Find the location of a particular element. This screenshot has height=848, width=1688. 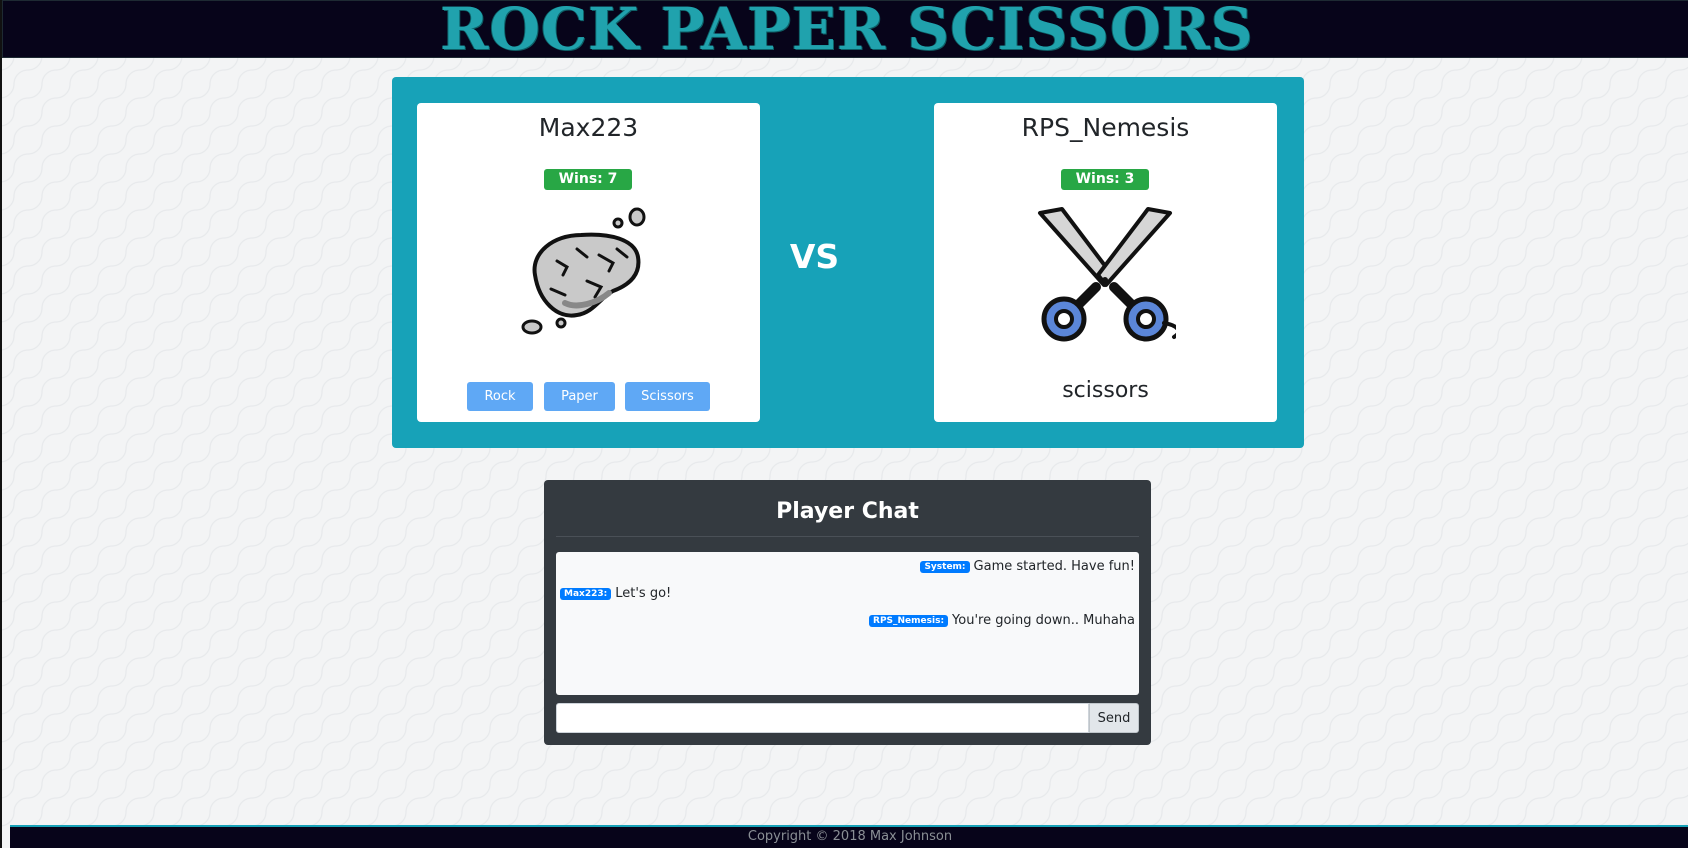

app-title-logo: ROCK PAPER SCISSORS is located at coordinates (847, 31).